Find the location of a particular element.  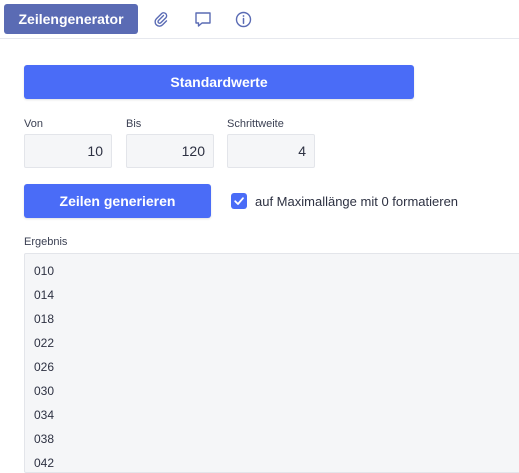

result-line: 030 is located at coordinates (44, 391).